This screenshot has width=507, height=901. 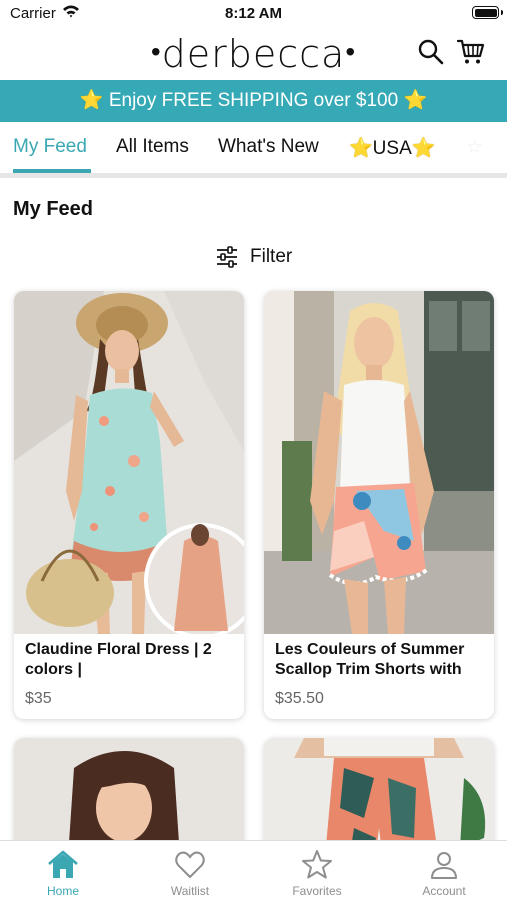 I want to click on tab-account-label: Account, so click(x=444, y=891).